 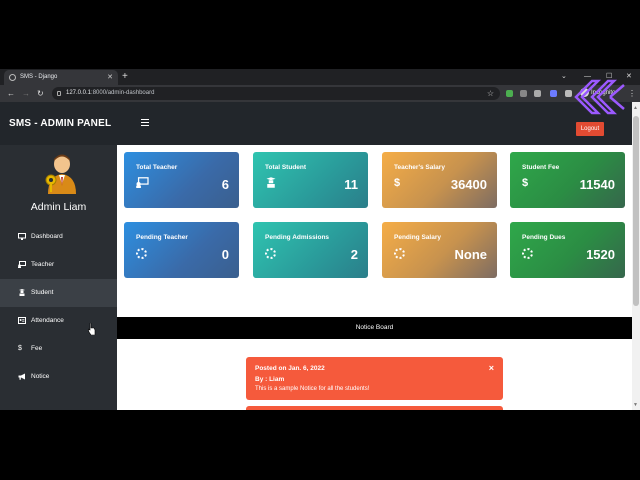 What do you see at coordinates (439, 250) in the screenshot?
I see `stat-card-pending-salary: Pending Salary None` at bounding box center [439, 250].